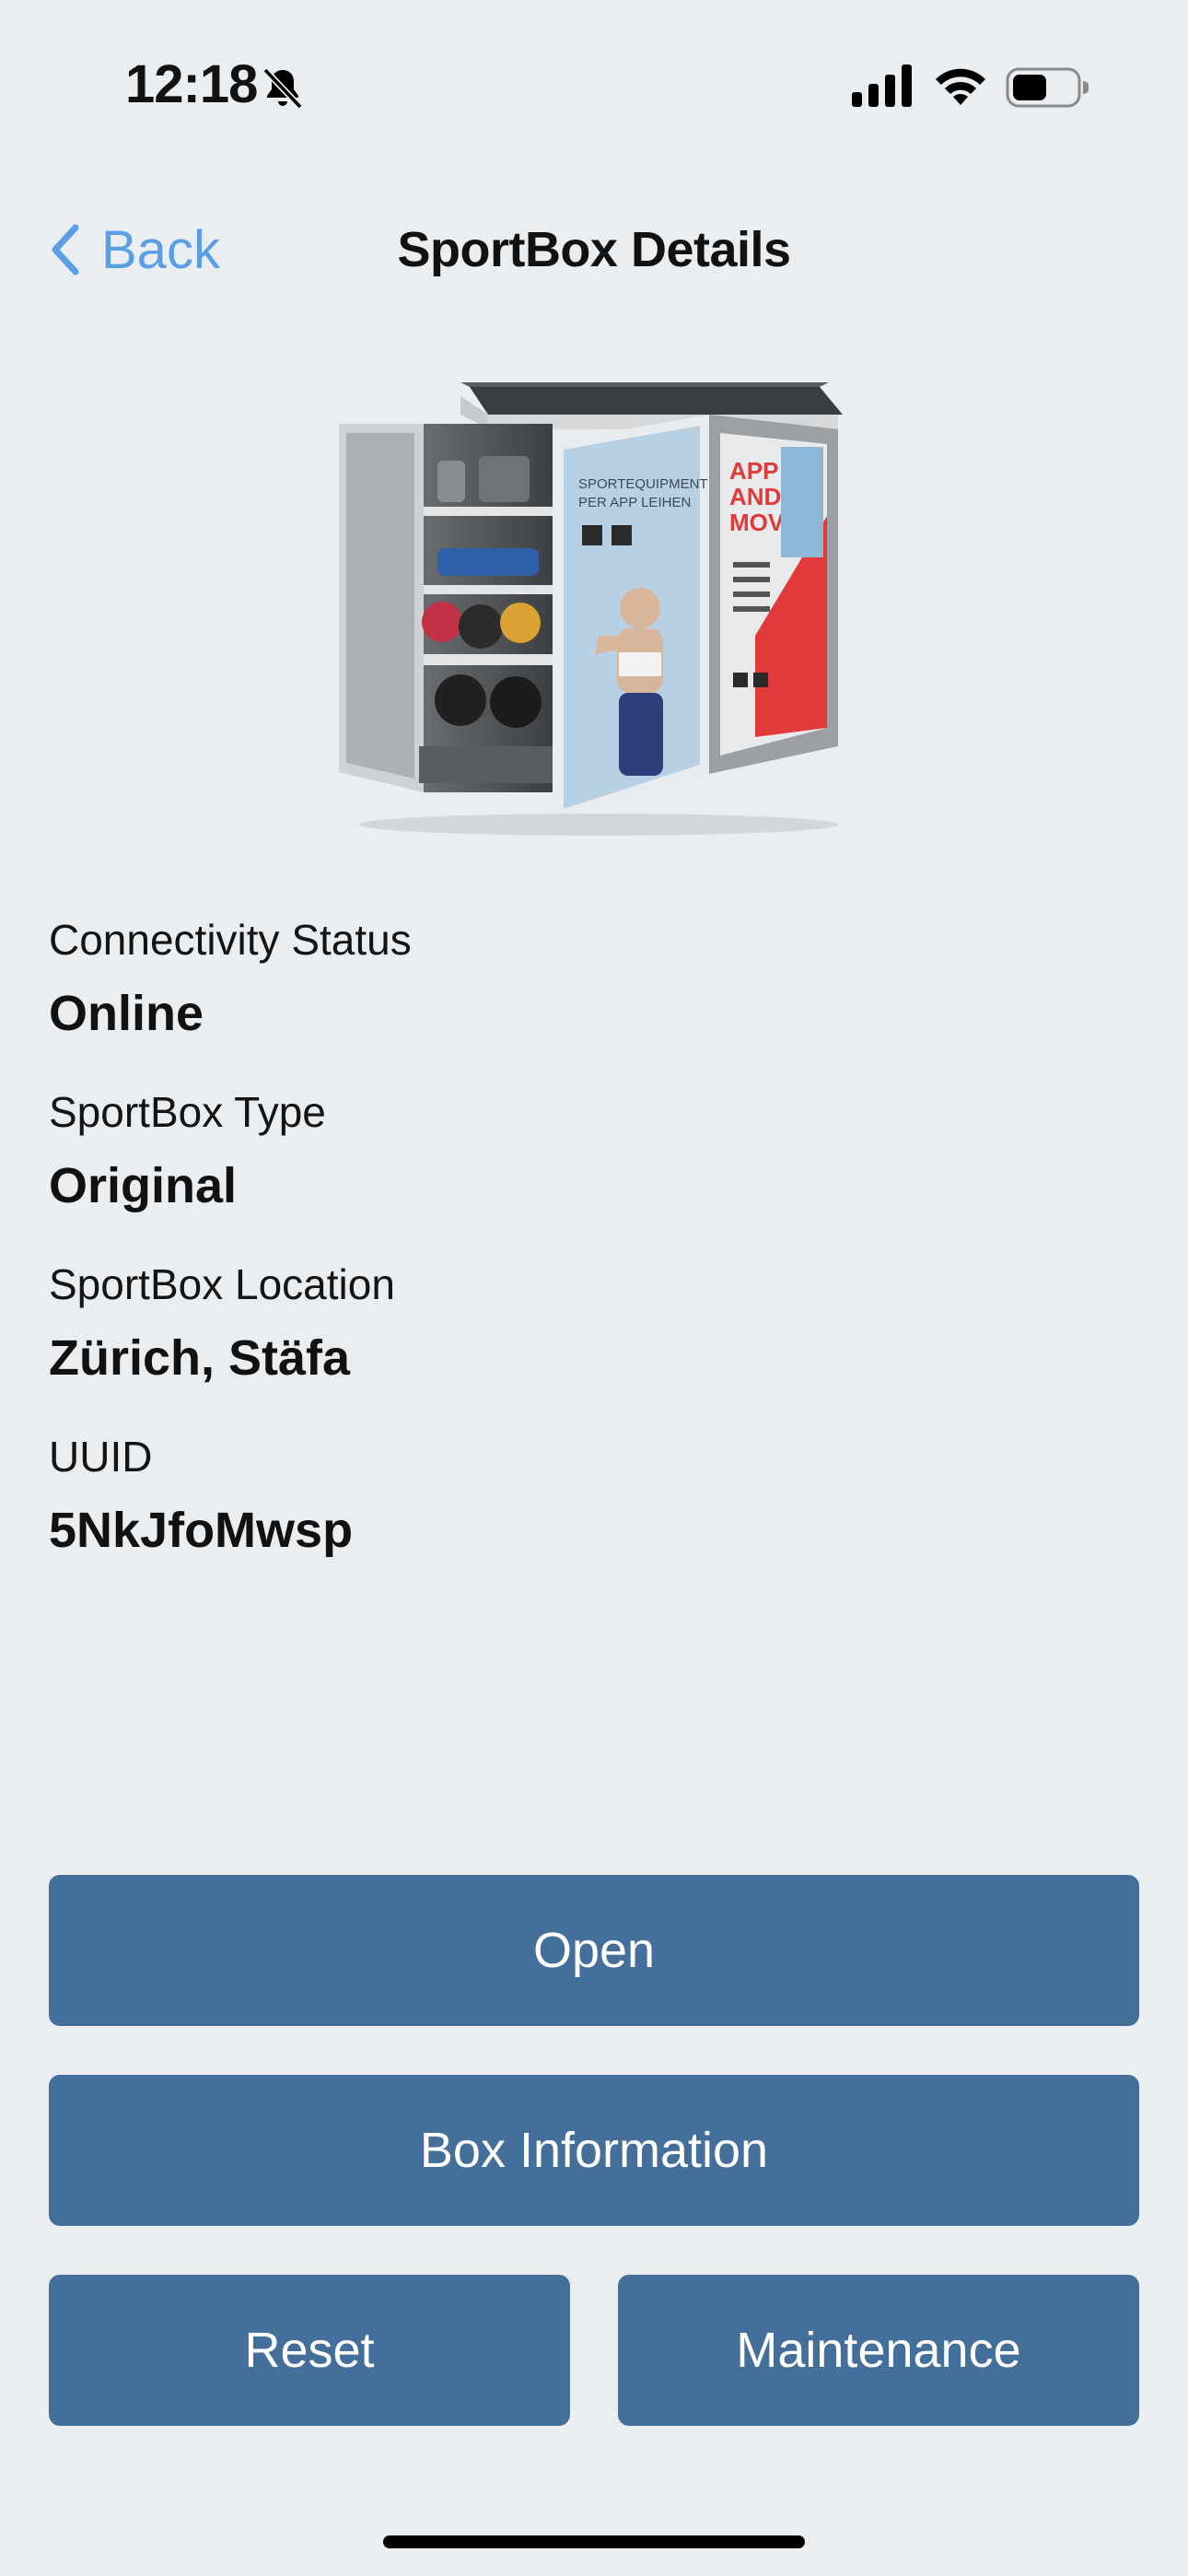 Image resolution: width=1188 pixels, height=2576 pixels. I want to click on detail-connectivity-status: Connectivity Status Online, so click(592, 998).